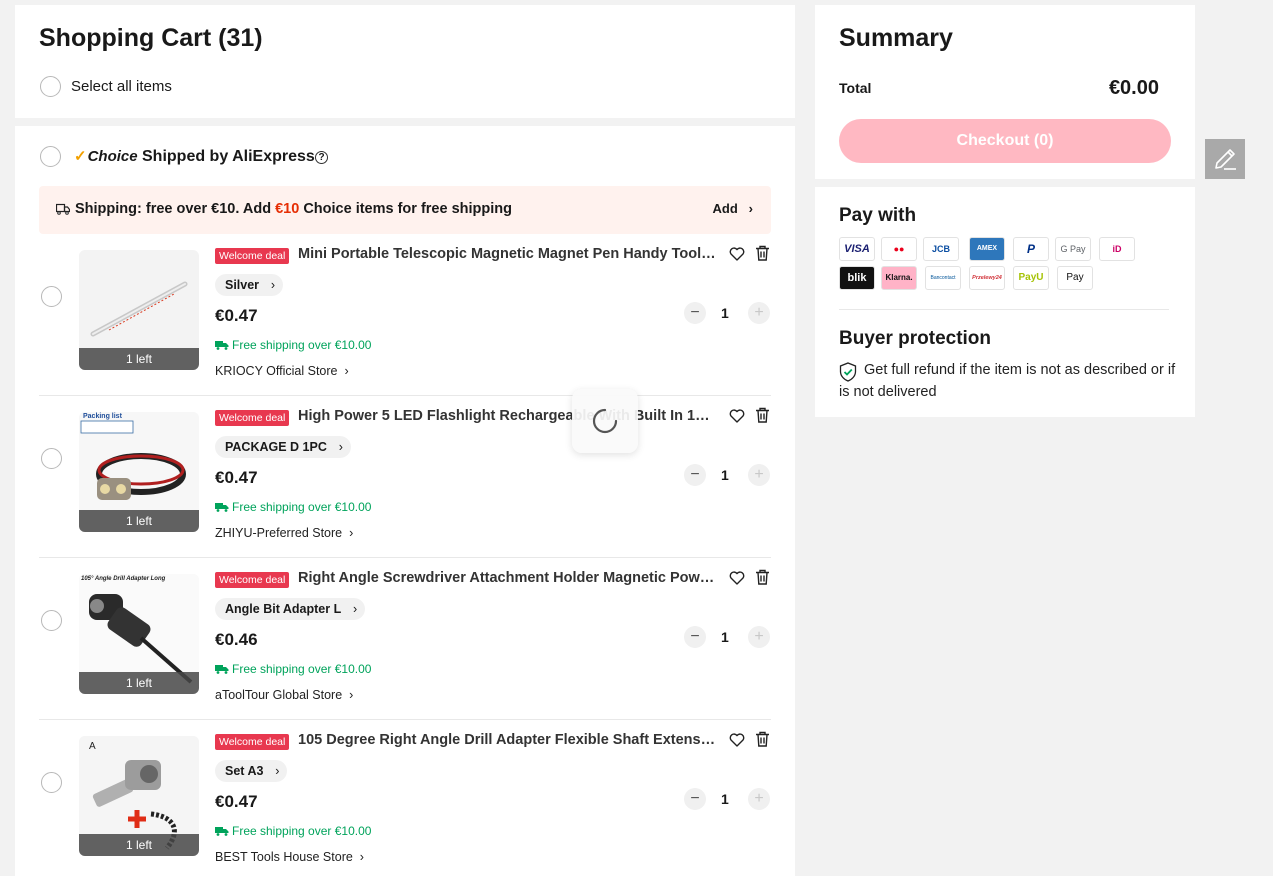  What do you see at coordinates (139, 634) in the screenshot?
I see `product-thumbnail: 105° Angle Drill Adapter Long 1 left` at bounding box center [139, 634].